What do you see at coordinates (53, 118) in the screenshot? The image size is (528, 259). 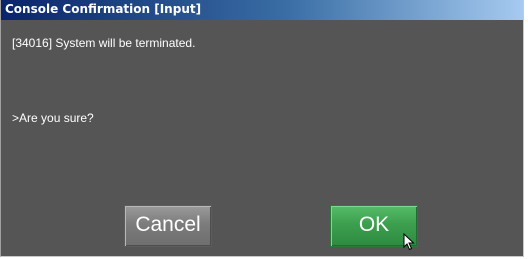 I see `confirmation-prompt: >Are you sure?` at bounding box center [53, 118].